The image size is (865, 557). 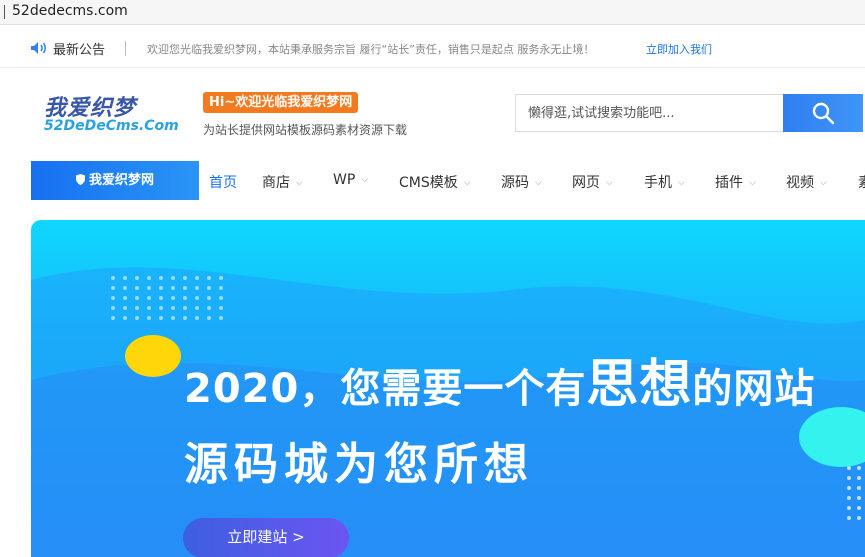 What do you see at coordinates (305, 130) in the screenshot?
I see `site-tagline: 为站长提供网站模板源码素材资源下载` at bounding box center [305, 130].